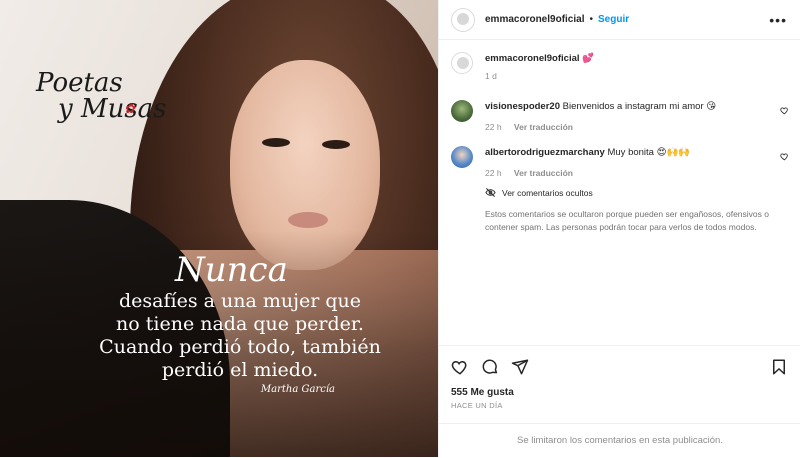 The height and width of the screenshot is (458, 800). What do you see at coordinates (276, 142) in the screenshot?
I see `left-eye-shape` at bounding box center [276, 142].